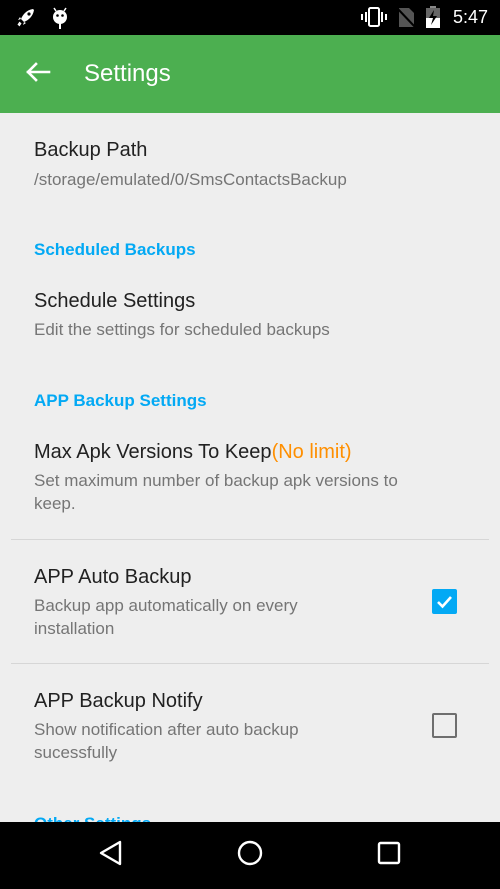  I want to click on battery-charging-icon, so click(433, 19).